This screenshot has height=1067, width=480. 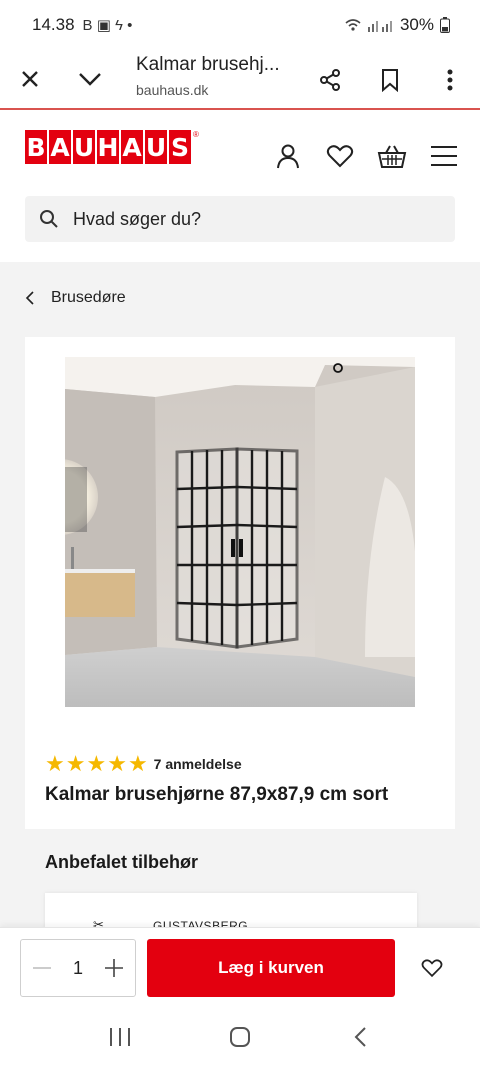 I want to click on recents-icon, so click(x=120, y=1037).